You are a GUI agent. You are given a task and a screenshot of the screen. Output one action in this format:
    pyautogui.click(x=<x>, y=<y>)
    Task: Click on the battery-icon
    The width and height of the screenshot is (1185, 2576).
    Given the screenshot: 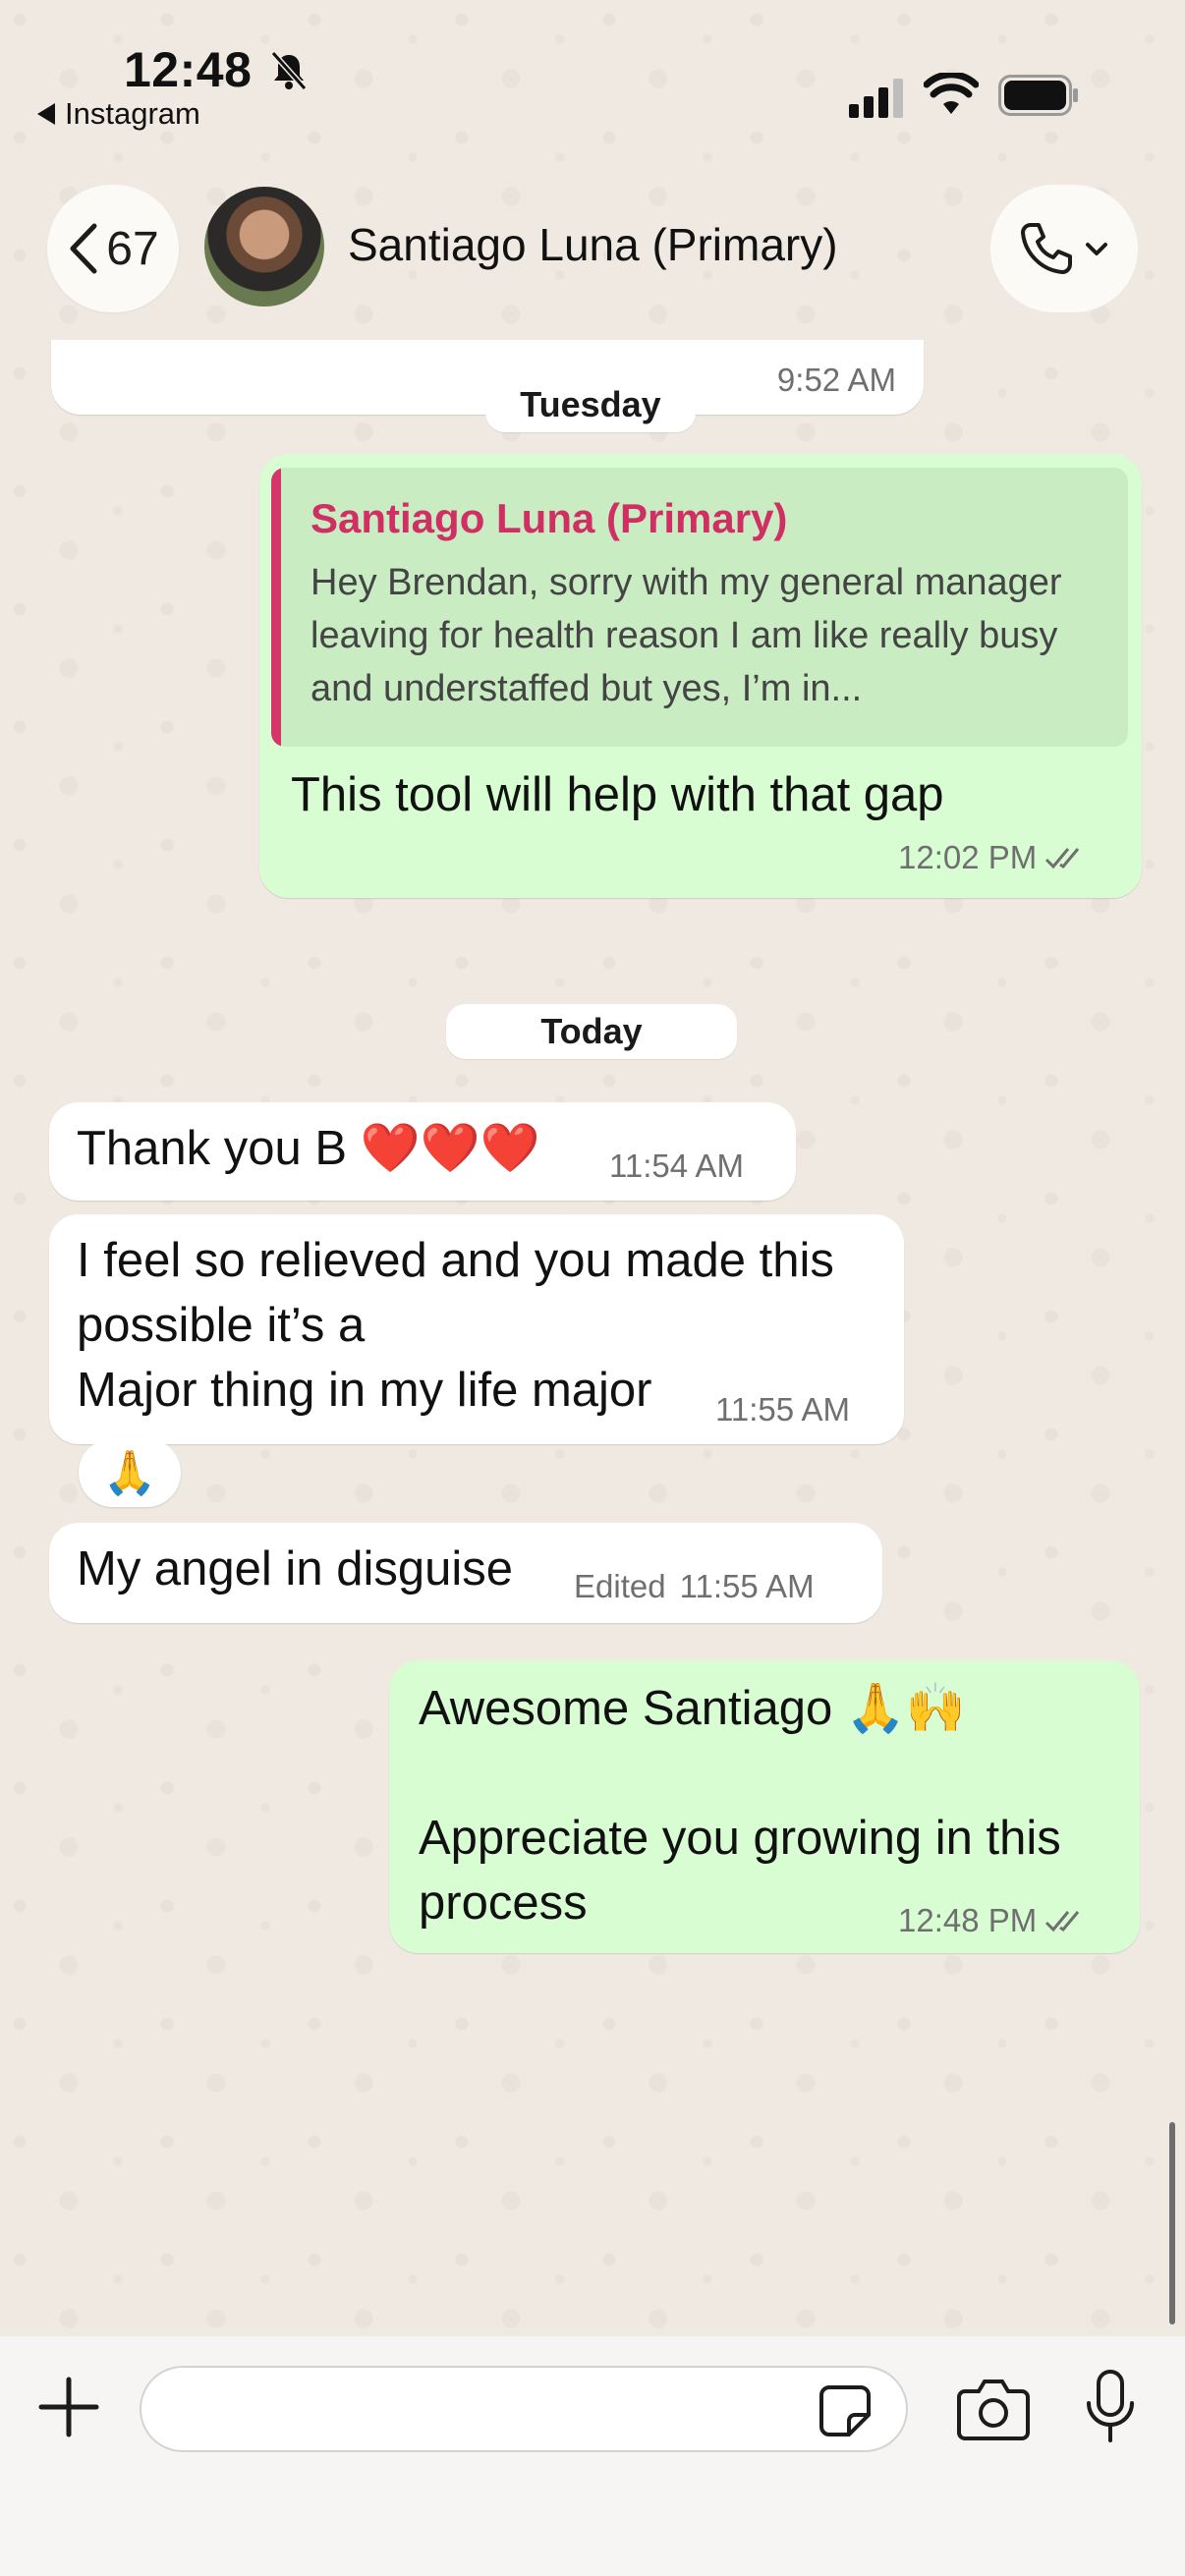 What is the action you would take?
    pyautogui.click(x=1038, y=95)
    